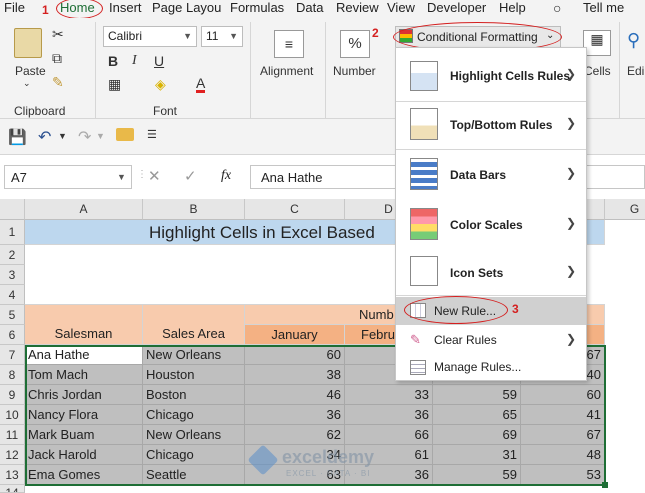 This screenshot has width=645, height=493. I want to click on data-cell-f: 41, so click(563, 415).